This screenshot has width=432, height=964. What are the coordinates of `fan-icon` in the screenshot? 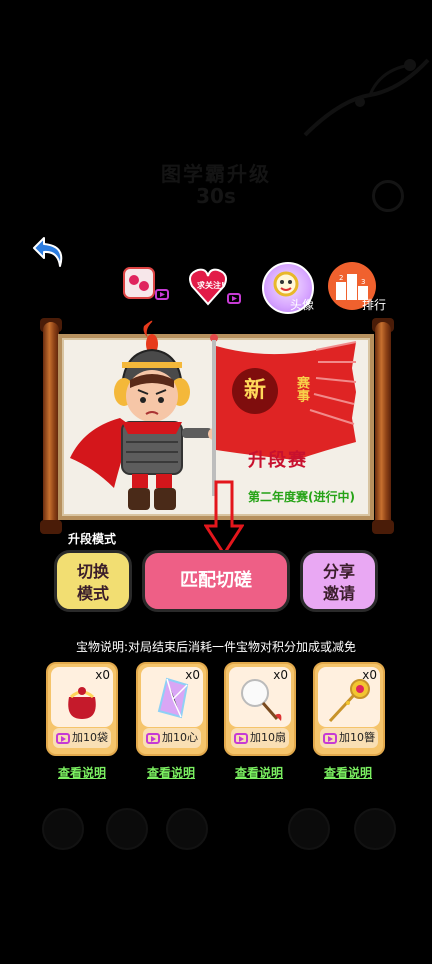 It's located at (261, 700).